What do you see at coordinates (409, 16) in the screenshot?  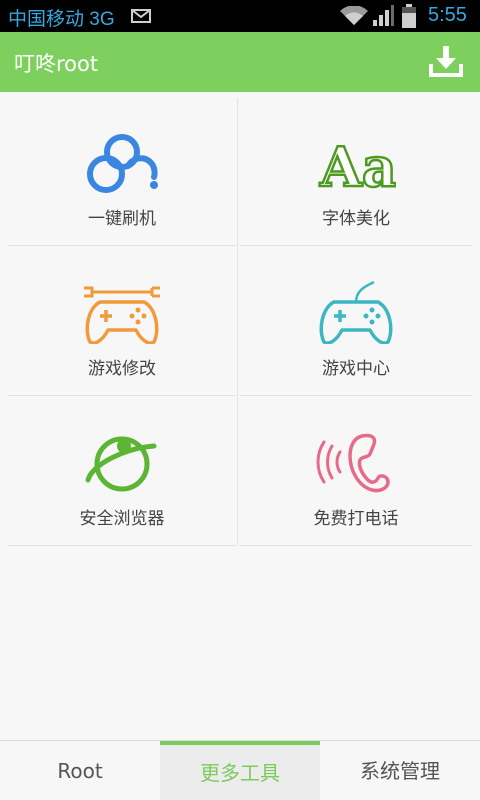 I see `battery-icon` at bounding box center [409, 16].